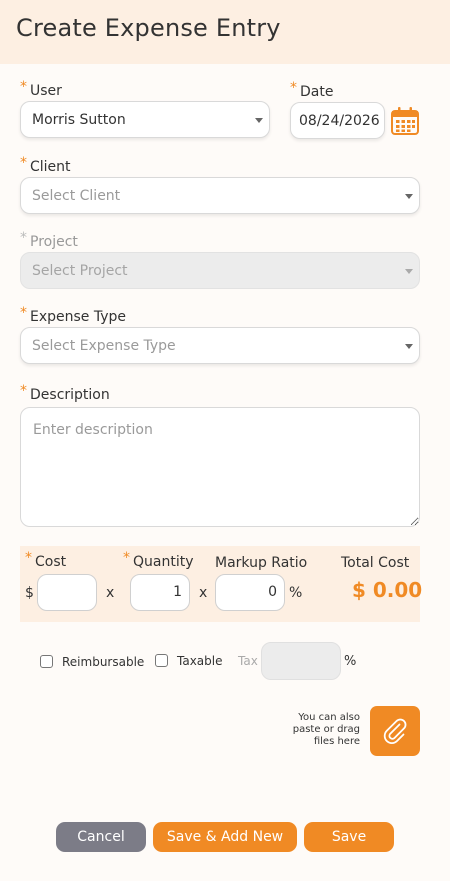 The width and height of the screenshot is (457, 881). Describe the element at coordinates (248, 661) in the screenshot. I see `tax-label: Tax` at that location.